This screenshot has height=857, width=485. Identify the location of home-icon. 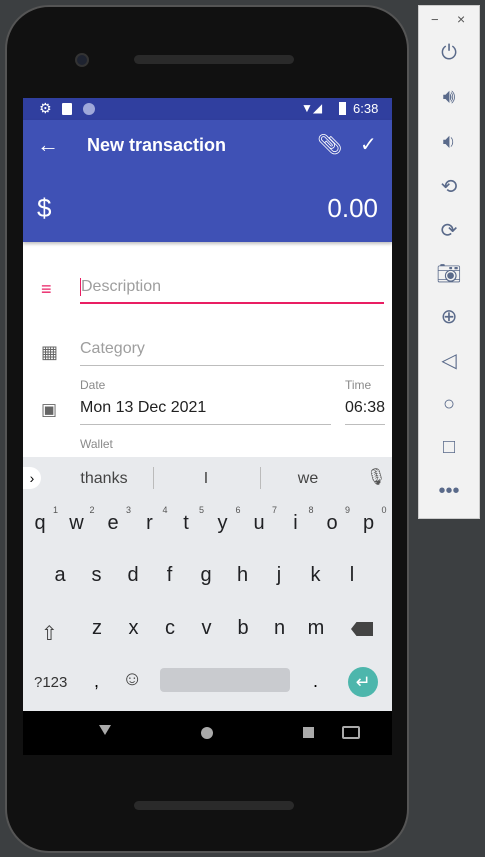
(207, 733).